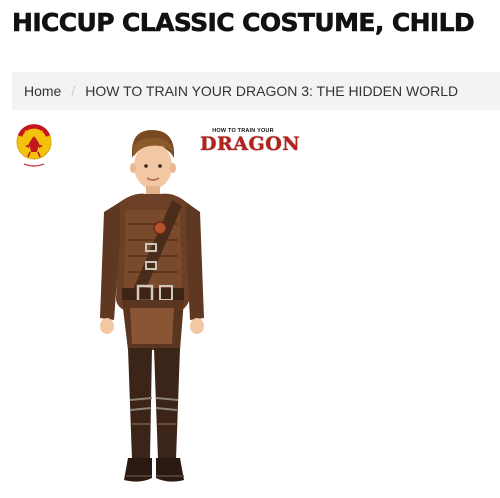 The image size is (500, 498). I want to click on svg-text: RUBIES, so click(35, 134).